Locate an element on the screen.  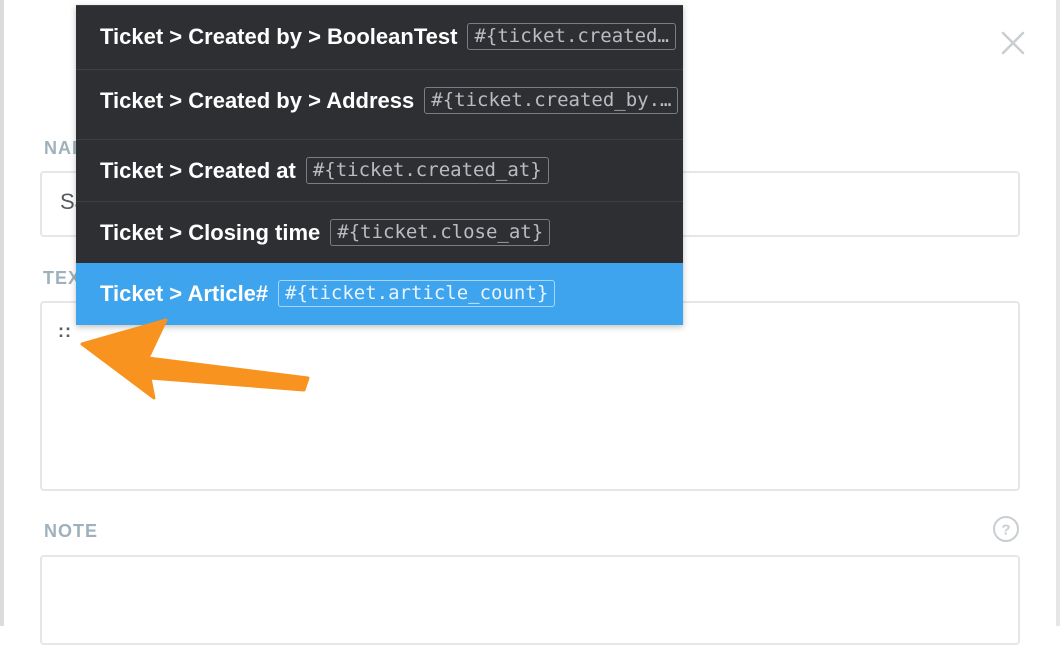
close-button is located at coordinates (1013, 43).